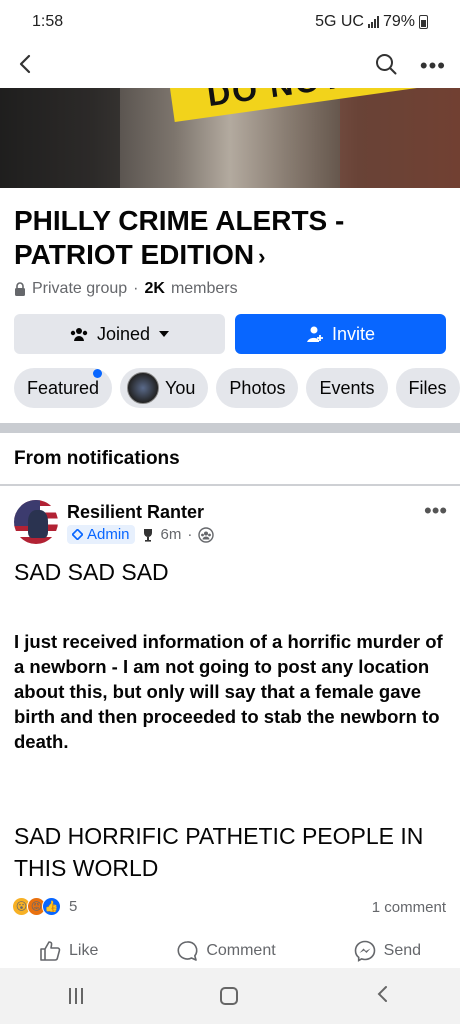  What do you see at coordinates (83, 950) in the screenshot?
I see `like-label: Like` at bounding box center [83, 950].